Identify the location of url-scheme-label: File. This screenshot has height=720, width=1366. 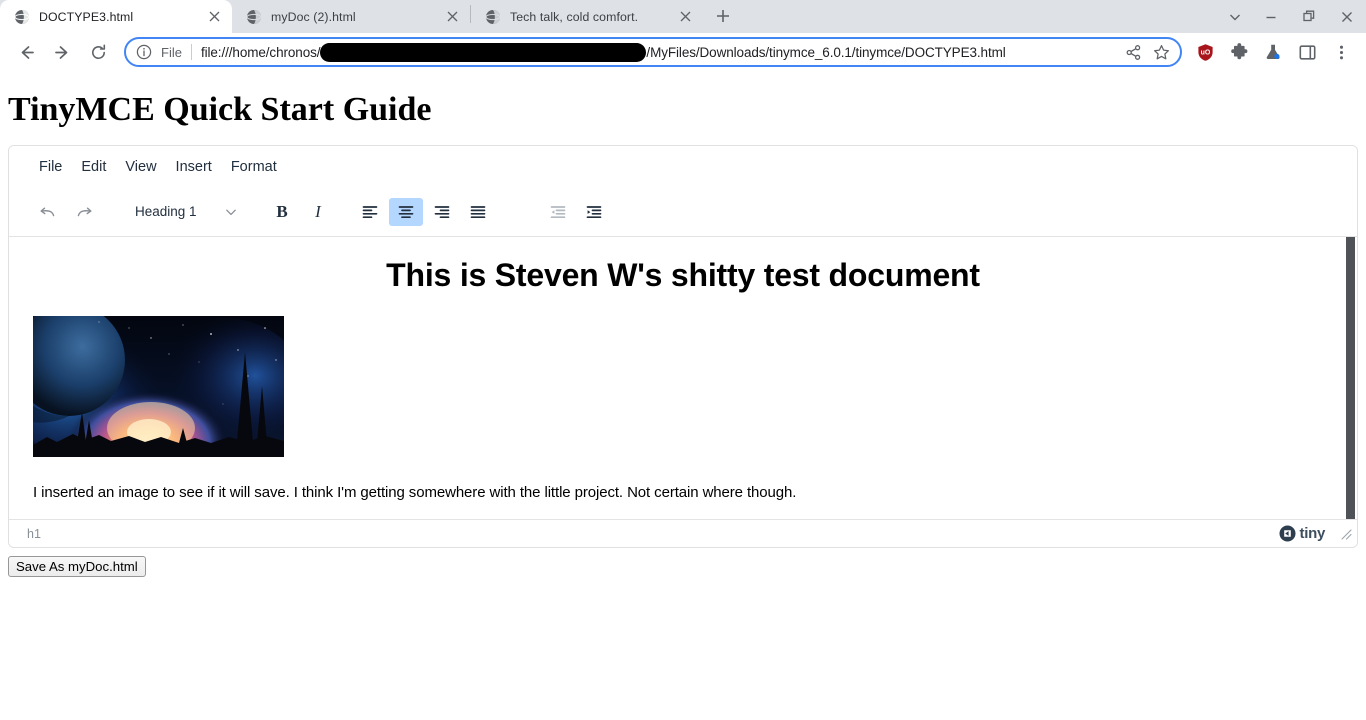
(171, 52).